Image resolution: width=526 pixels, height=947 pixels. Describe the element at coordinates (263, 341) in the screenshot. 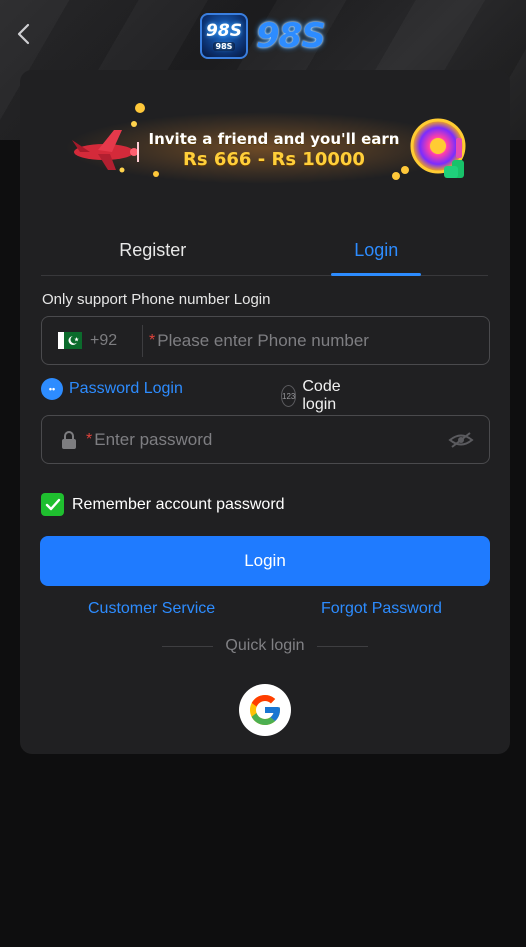

I see `phone-input: Please enter Phone number` at that location.